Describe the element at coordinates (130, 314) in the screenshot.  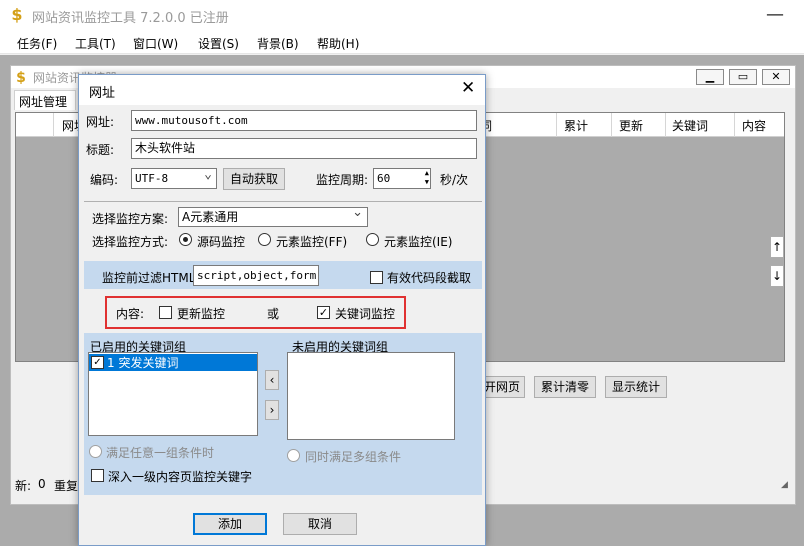
I see `content-label: 内容:` at that location.